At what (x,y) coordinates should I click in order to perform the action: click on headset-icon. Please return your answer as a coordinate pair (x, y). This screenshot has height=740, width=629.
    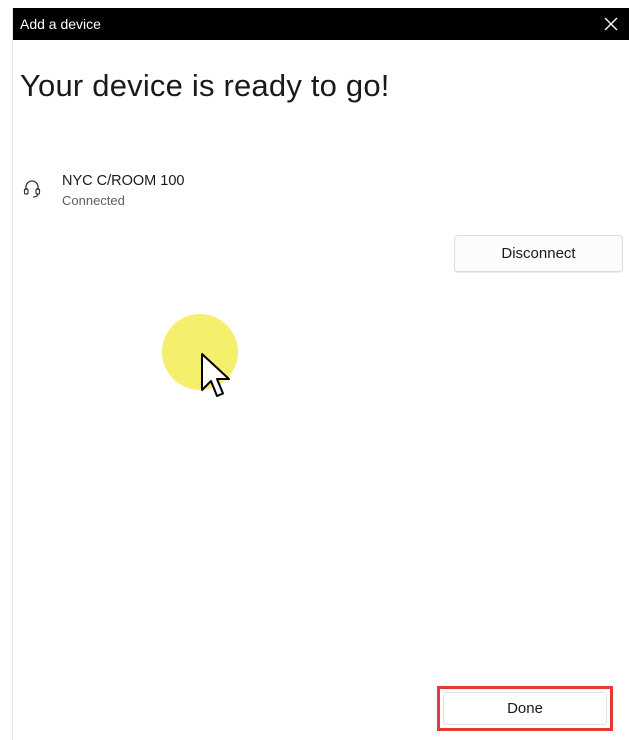
    Looking at the image, I should click on (32, 189).